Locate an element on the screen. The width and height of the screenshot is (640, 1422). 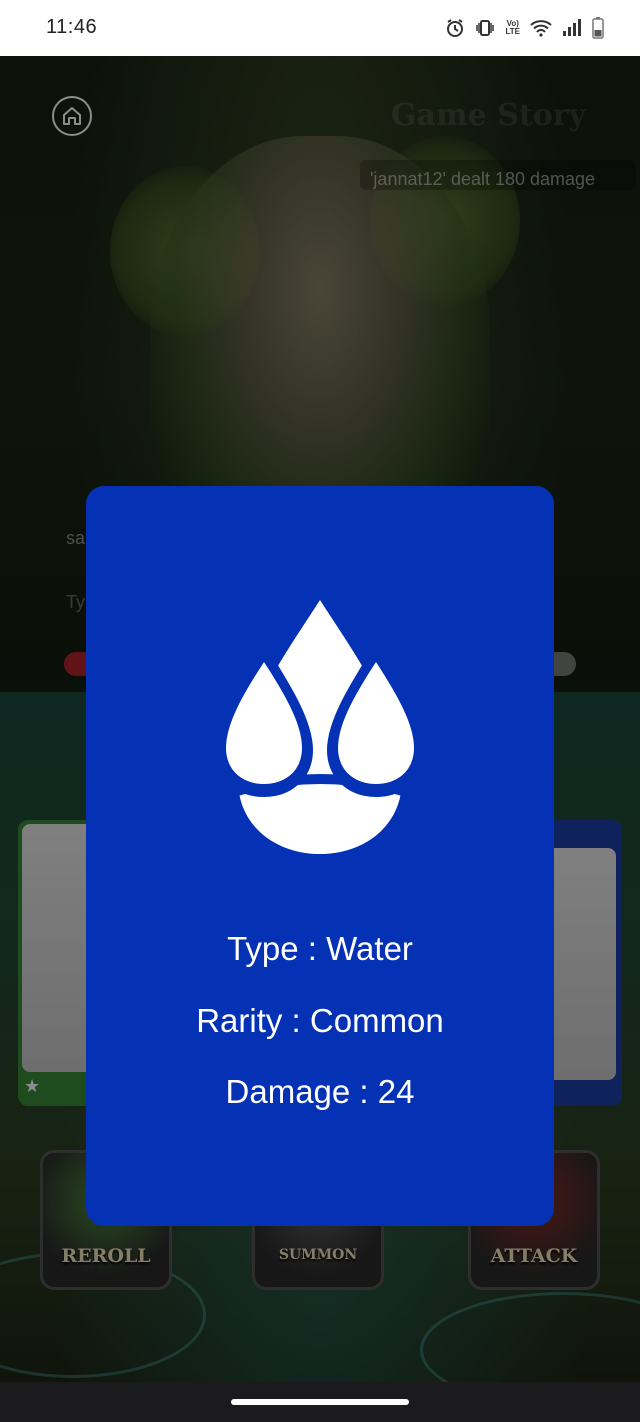
status-icons: Vo) LTE is located at coordinates (524, 28).